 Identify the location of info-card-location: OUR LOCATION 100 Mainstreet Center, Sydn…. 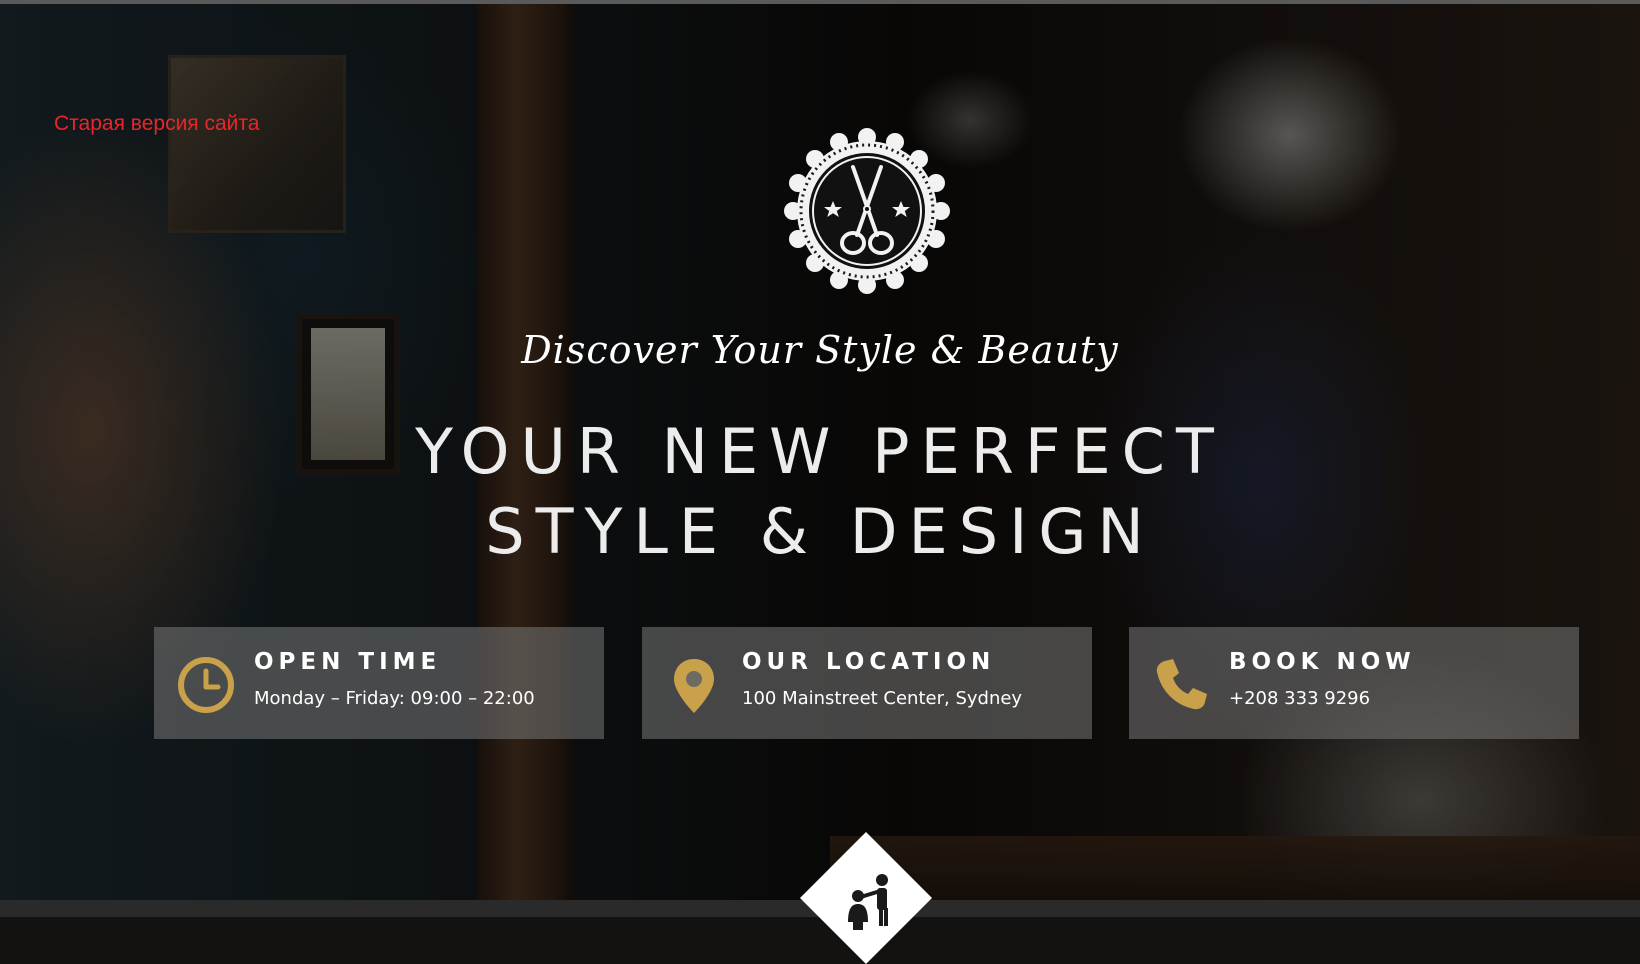
(867, 683).